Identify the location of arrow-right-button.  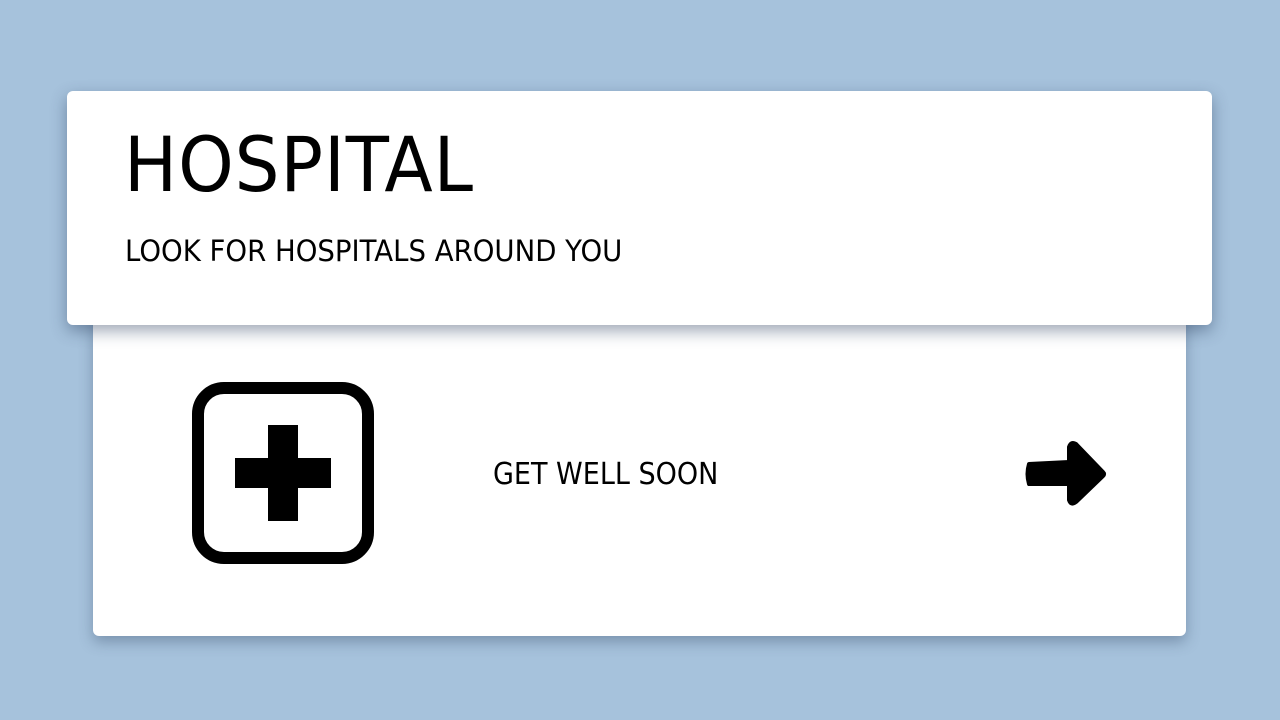
(1066, 474).